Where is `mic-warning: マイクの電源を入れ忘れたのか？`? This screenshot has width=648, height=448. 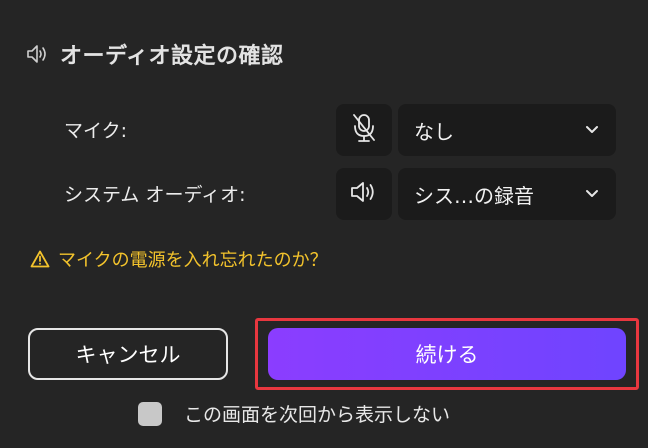 mic-warning: マイクの電源を入れ忘れたのか？ is located at coordinates (179, 259).